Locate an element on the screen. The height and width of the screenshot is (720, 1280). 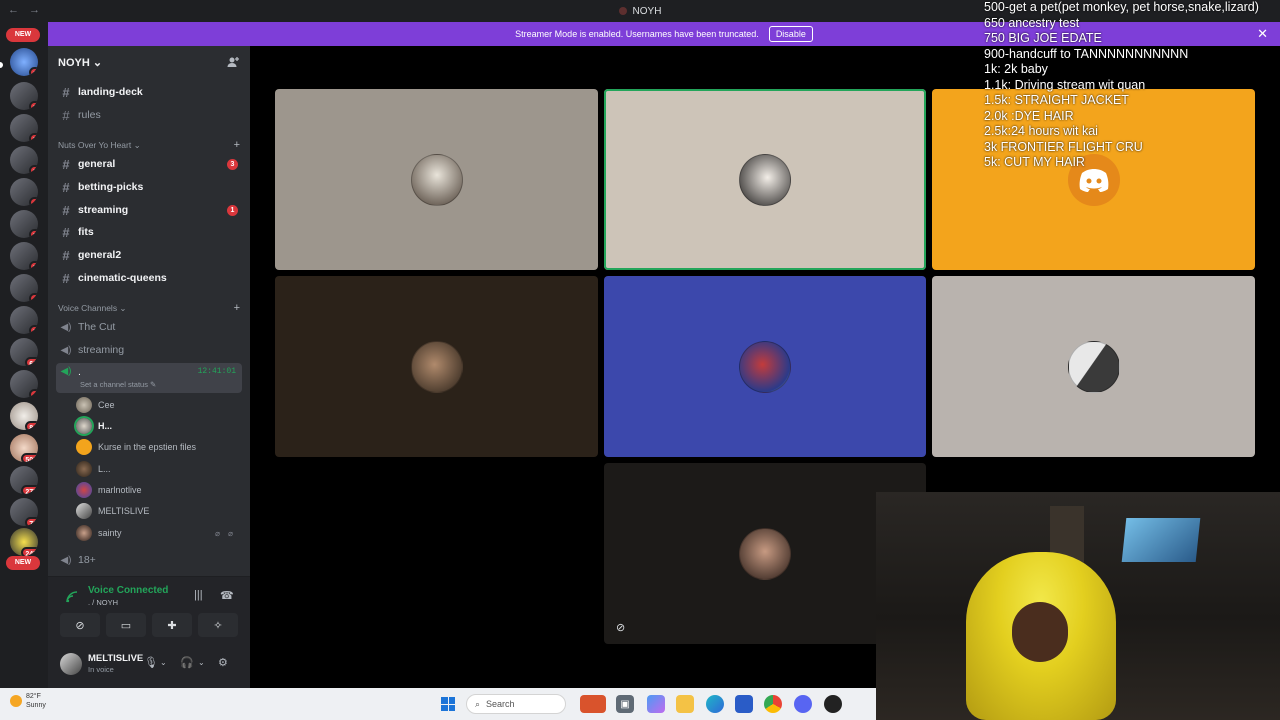
headphones-icon: 🎧 is located at coordinates (187, 662).